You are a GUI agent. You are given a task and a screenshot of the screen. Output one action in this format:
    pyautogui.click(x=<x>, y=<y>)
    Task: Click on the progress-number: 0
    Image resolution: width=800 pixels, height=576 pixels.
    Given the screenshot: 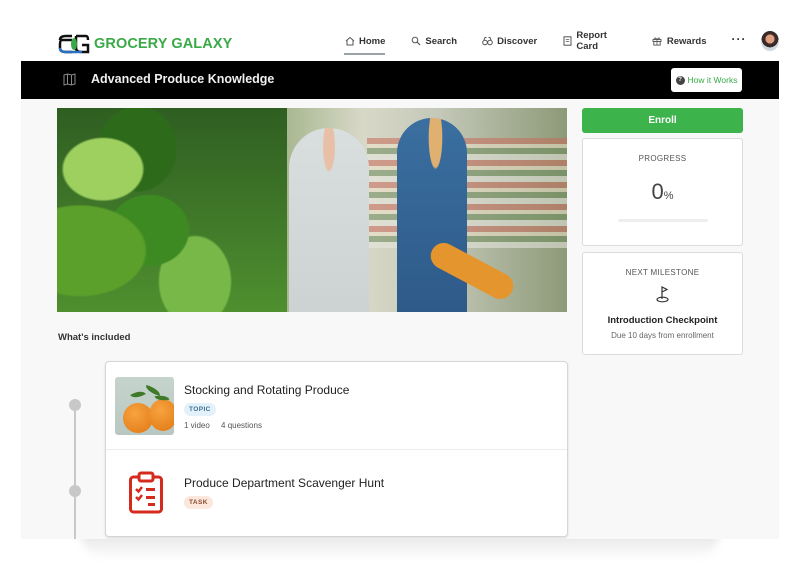 What is the action you would take?
    pyautogui.click(x=657, y=191)
    